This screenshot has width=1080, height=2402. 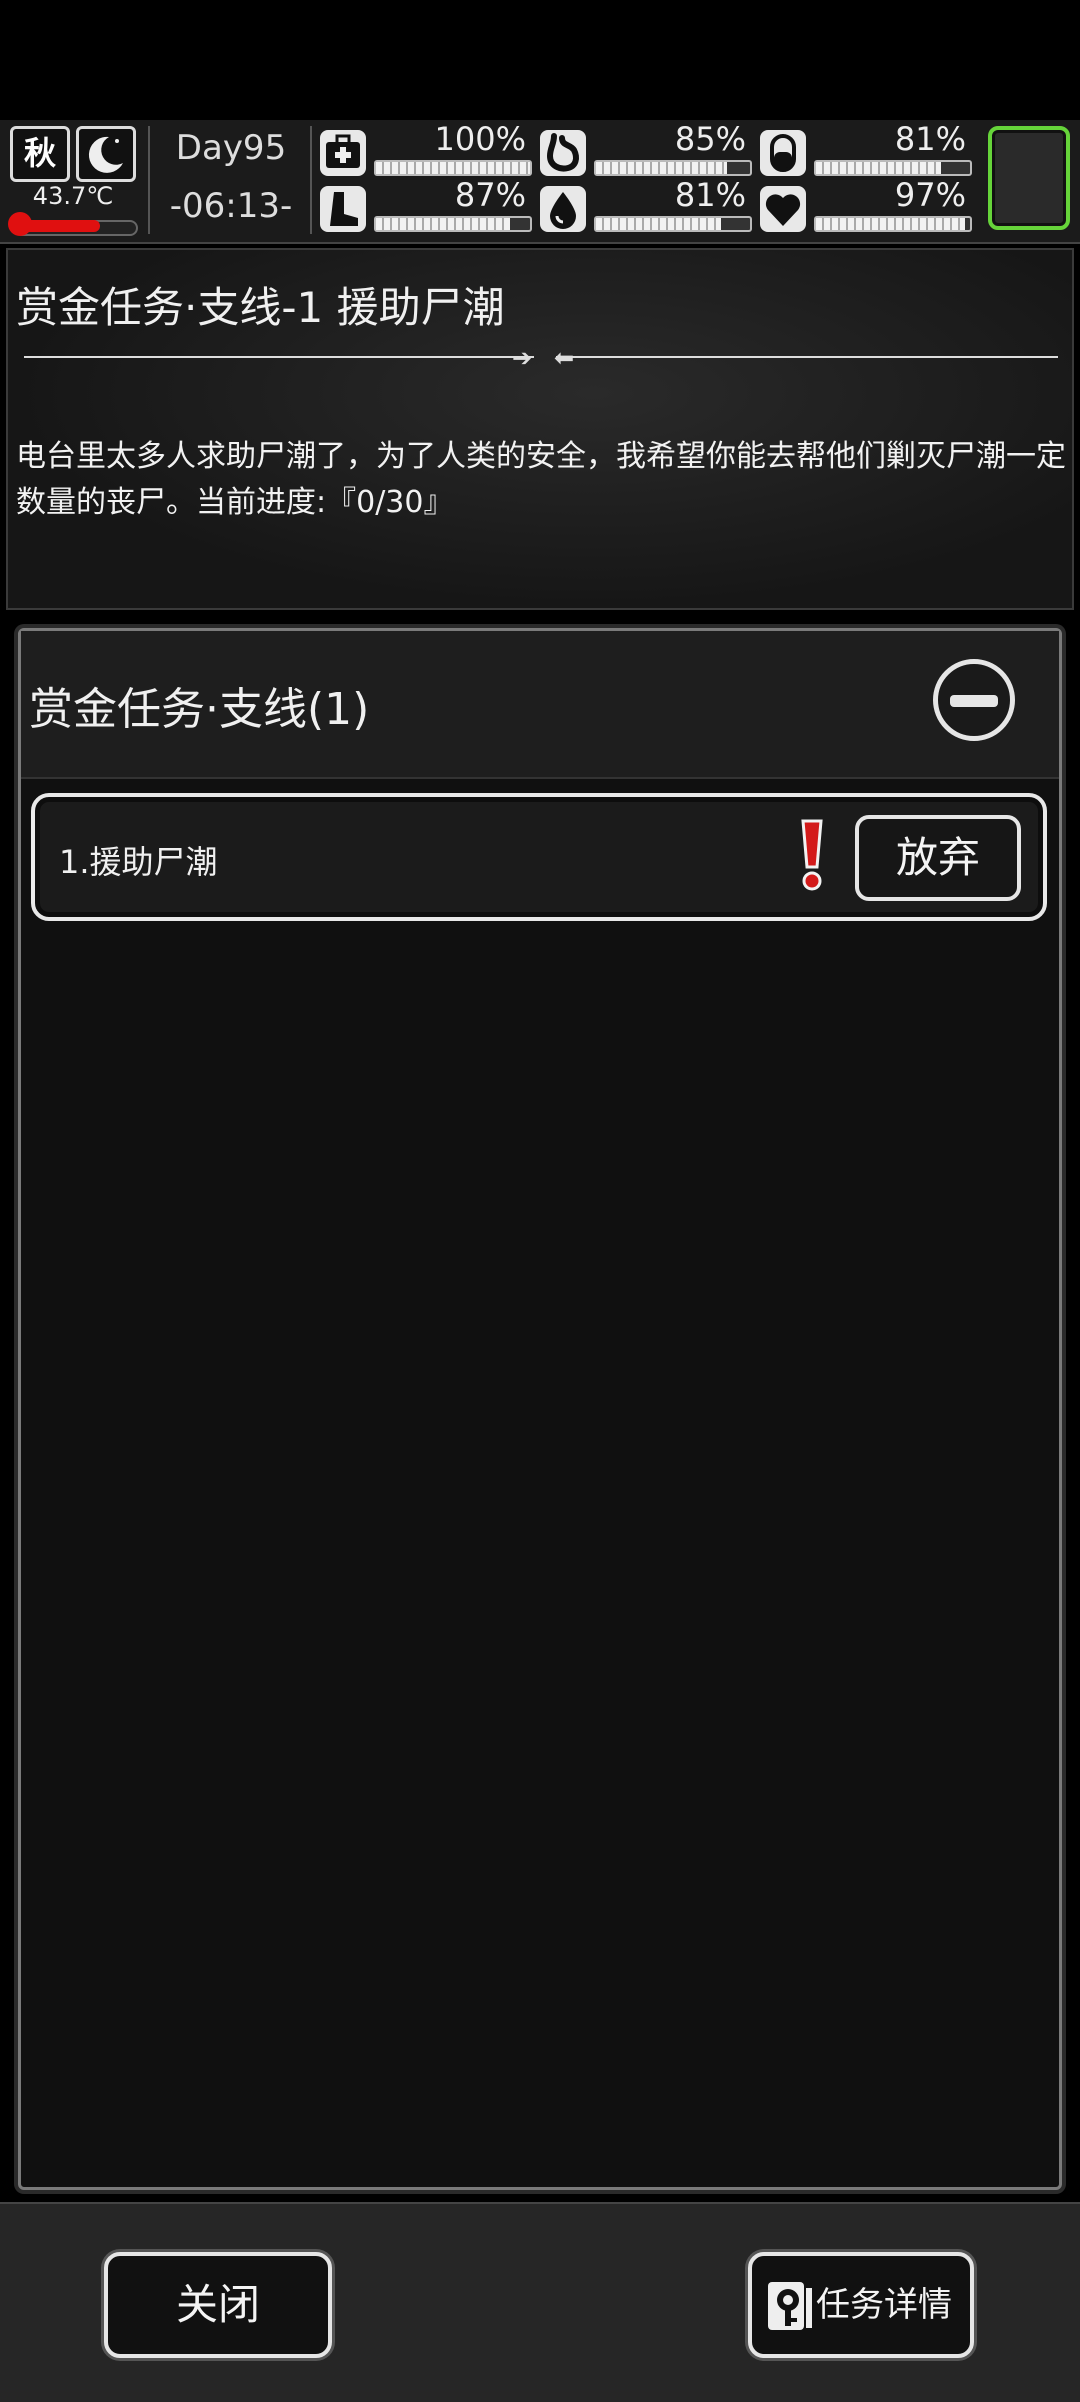 I want to click on exclamation-alert-icon, so click(x=812, y=855).